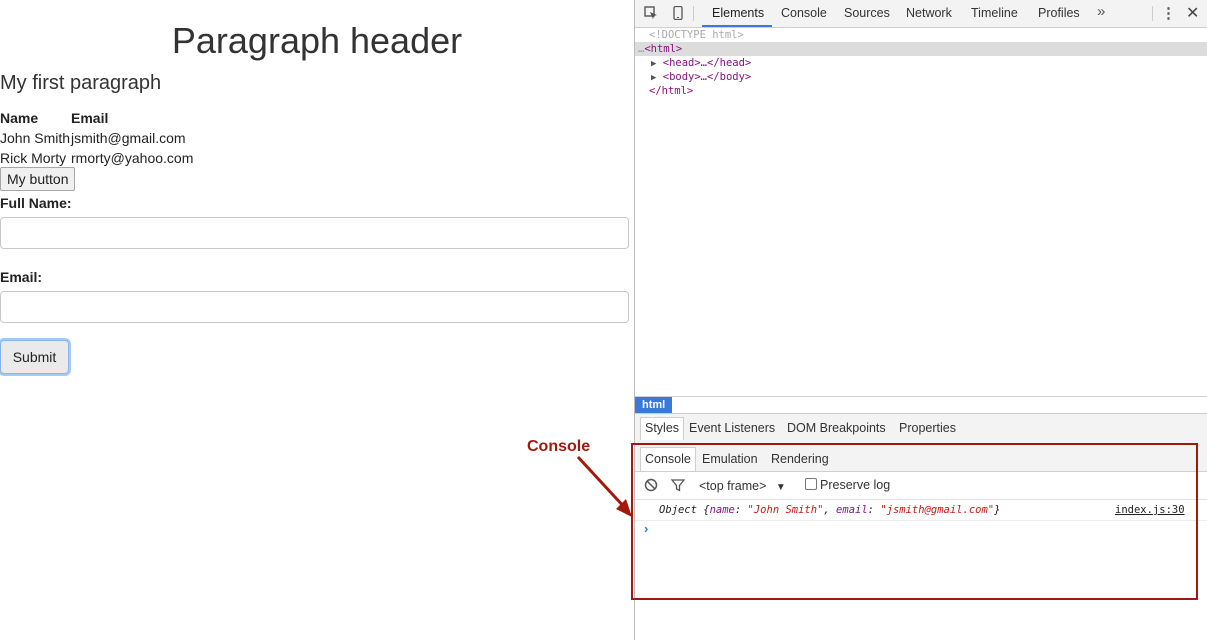 The width and height of the screenshot is (1207, 640). I want to click on tab-dom-breakpoints: DOM Breakpoints, so click(836, 428).